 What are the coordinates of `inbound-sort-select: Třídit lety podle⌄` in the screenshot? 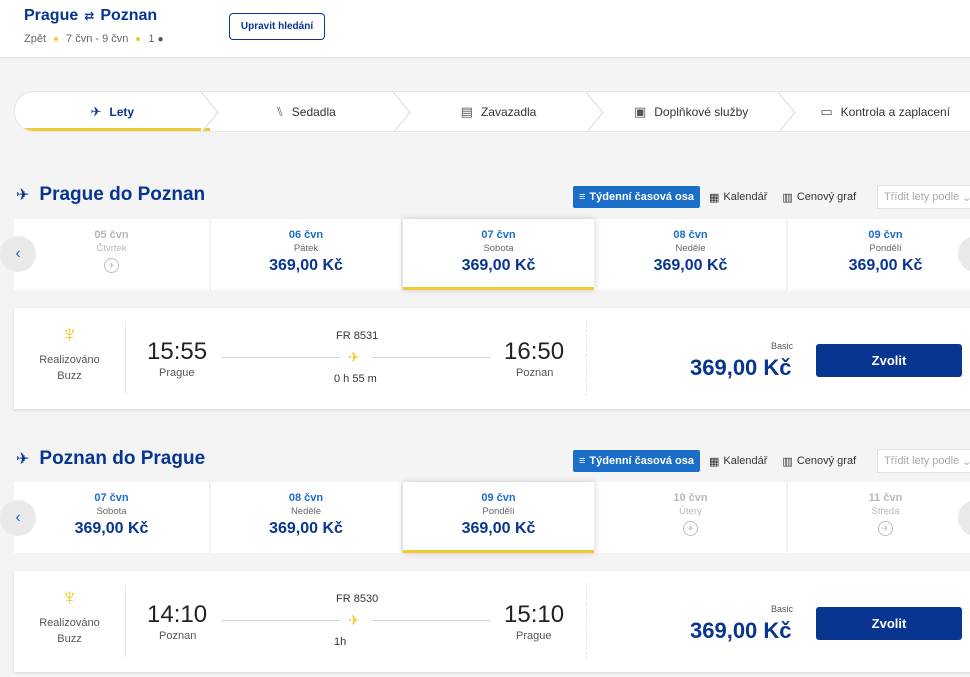 It's located at (923, 461).